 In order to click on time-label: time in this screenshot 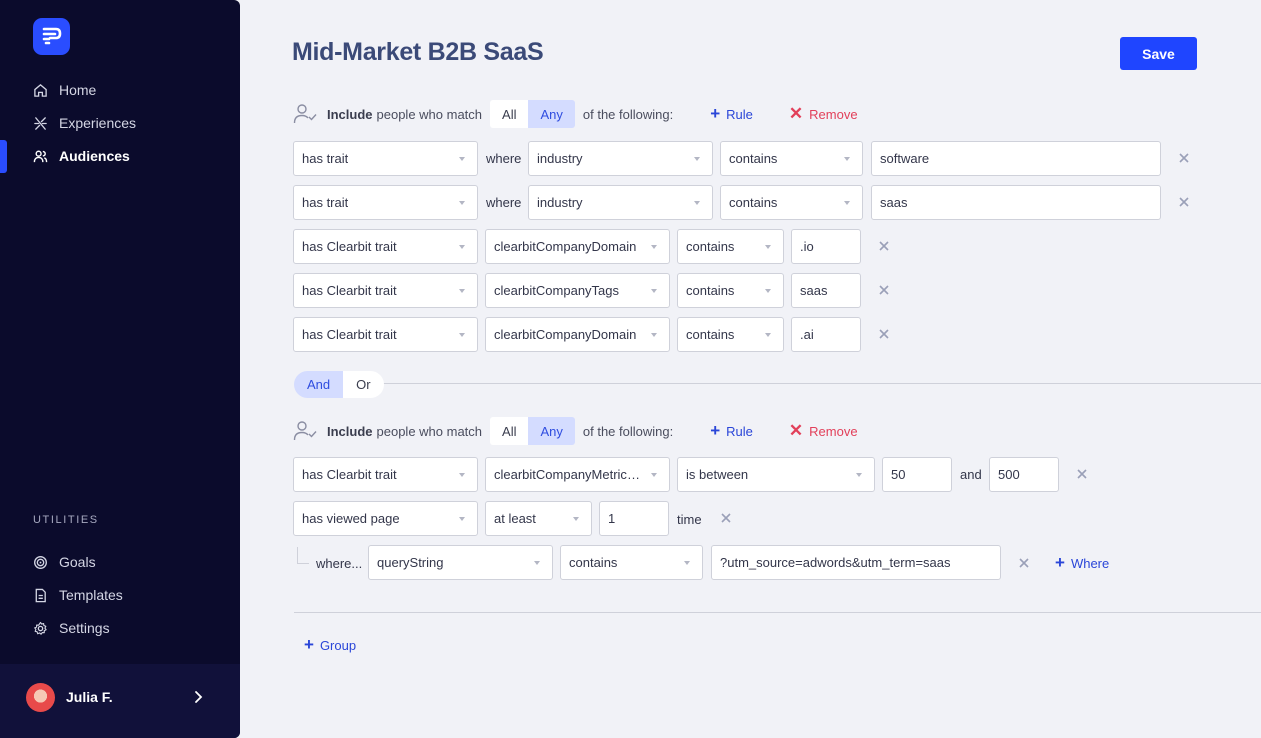, I will do `click(689, 519)`.